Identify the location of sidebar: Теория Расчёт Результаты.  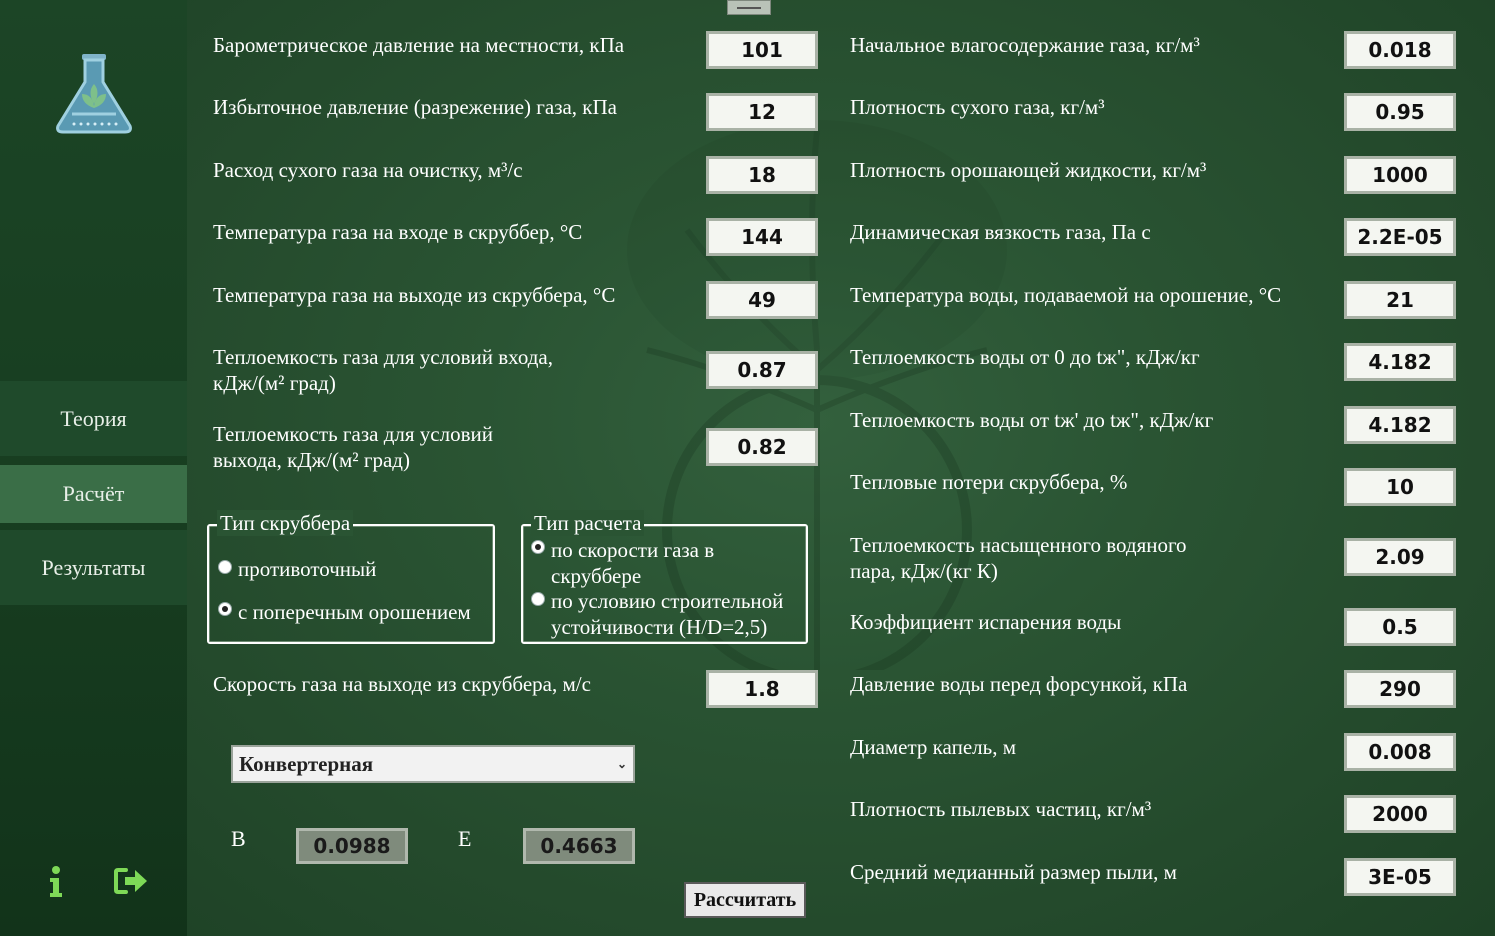
(93, 468).